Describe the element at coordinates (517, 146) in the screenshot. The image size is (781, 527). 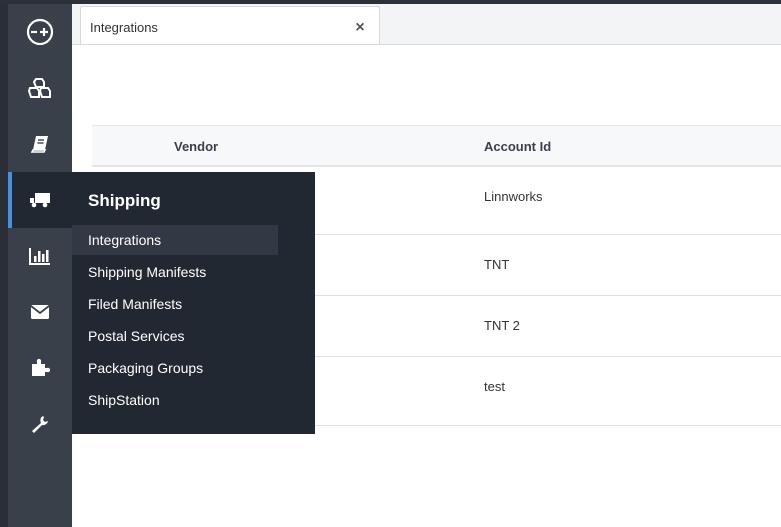
I see `column-header-account-id: Account Id` at that location.